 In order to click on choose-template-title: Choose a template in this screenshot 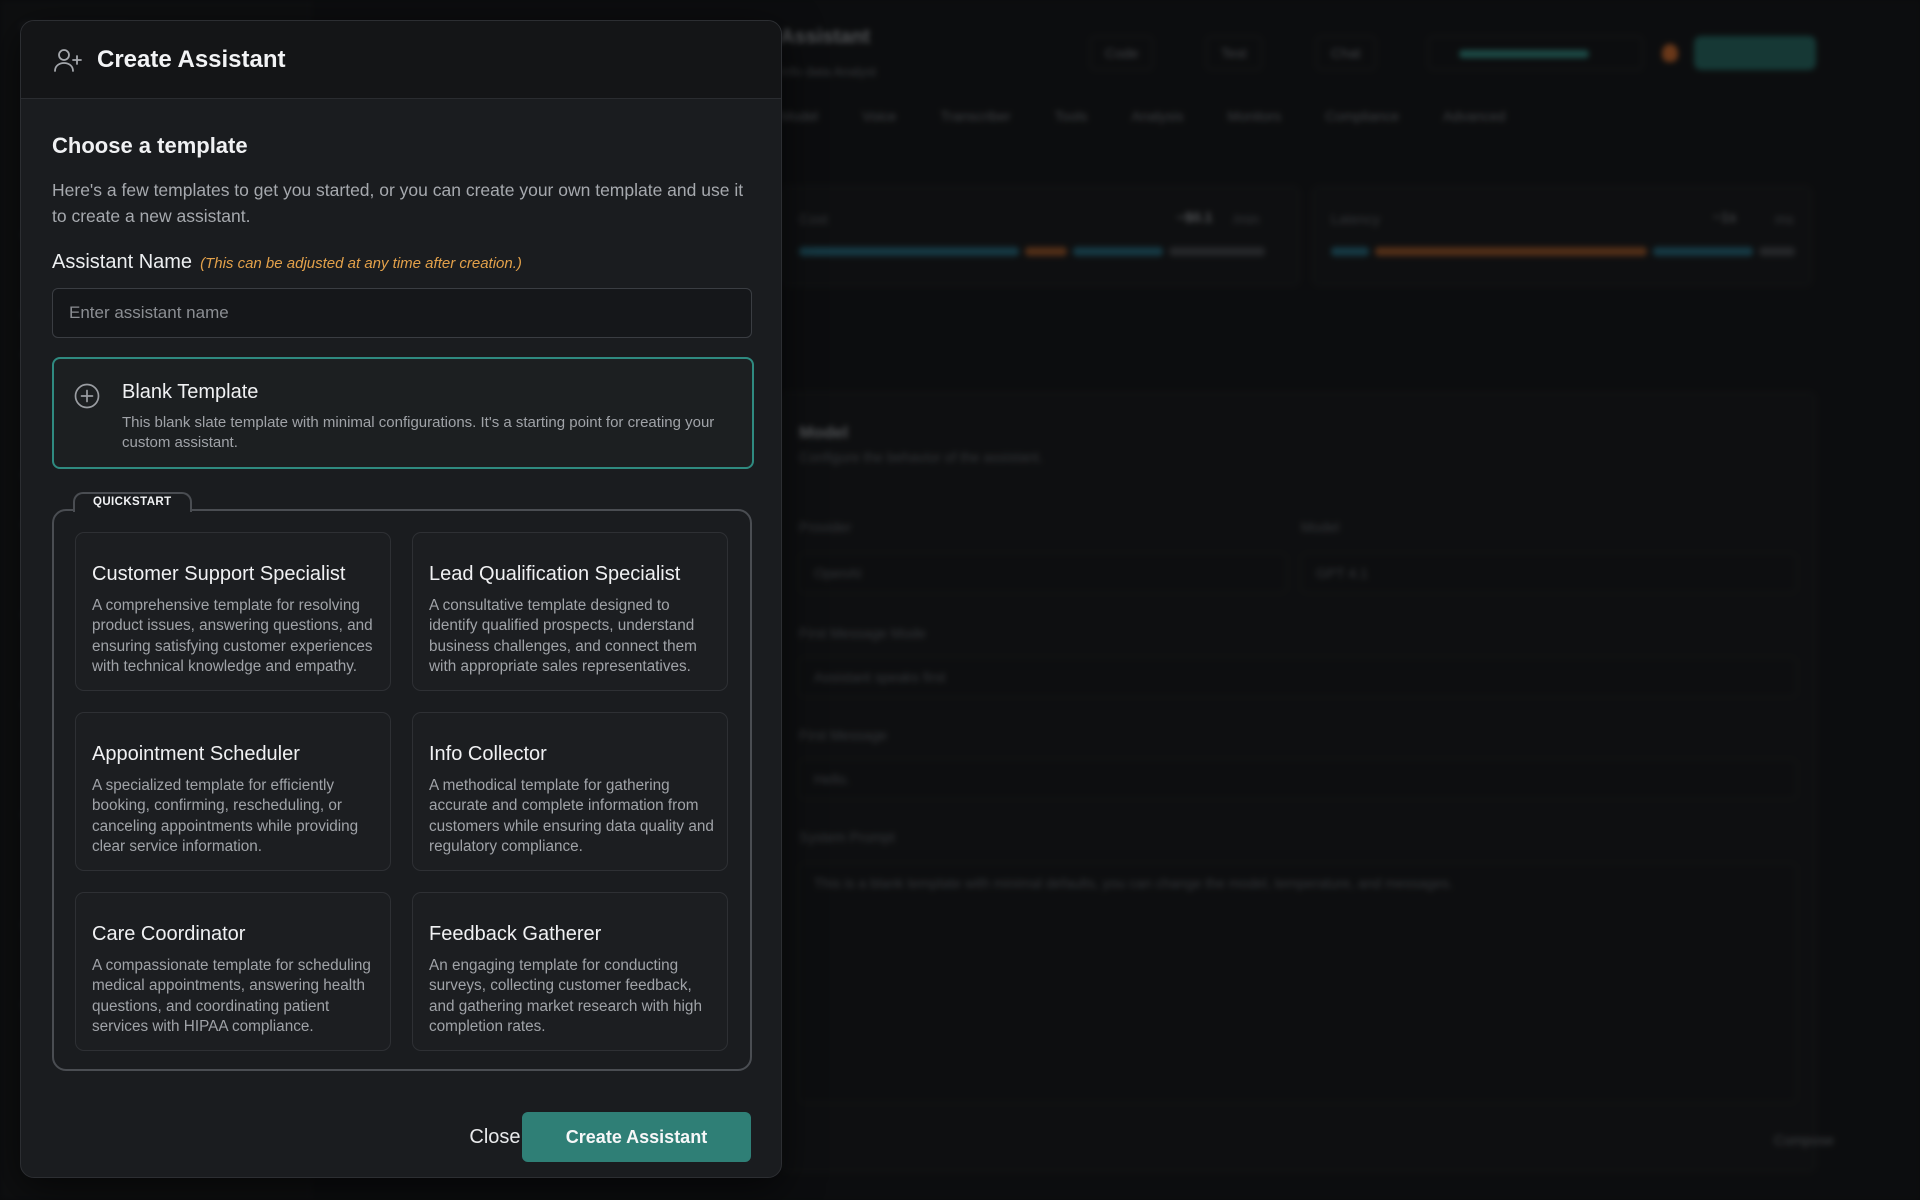, I will do `click(150, 145)`.